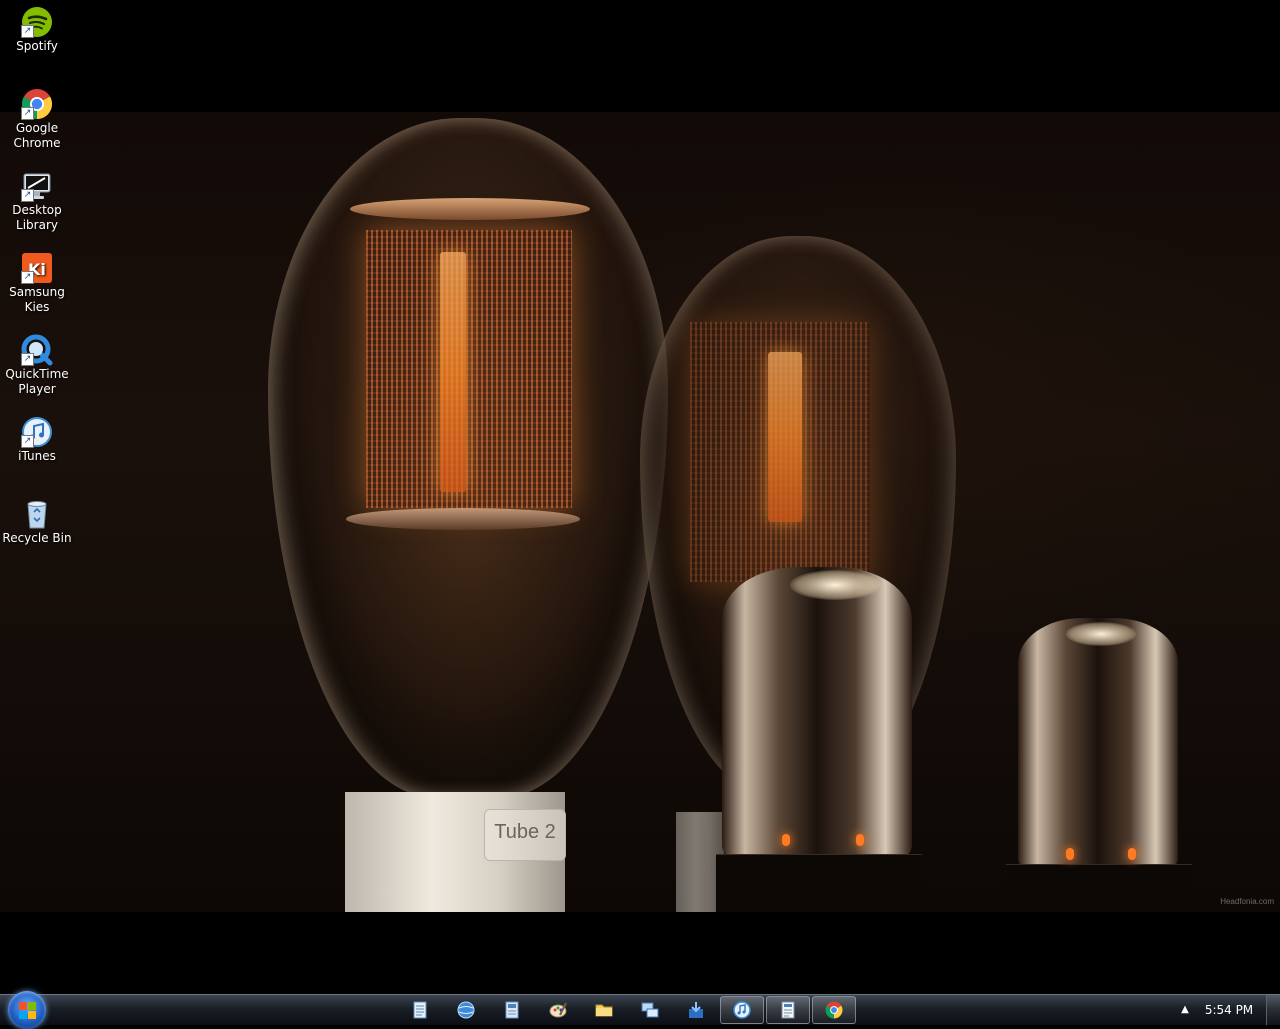 The width and height of the screenshot is (1280, 1029). What do you see at coordinates (37, 46) in the screenshot?
I see `desktop-icon-label: Spotify` at bounding box center [37, 46].